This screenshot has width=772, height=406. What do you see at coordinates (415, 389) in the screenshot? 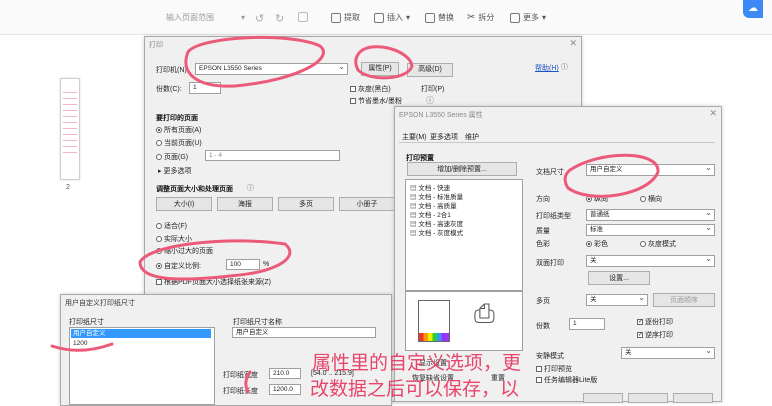
I see `annotation-text-line2: 改数据之后可以保存，以` at bounding box center [415, 389].